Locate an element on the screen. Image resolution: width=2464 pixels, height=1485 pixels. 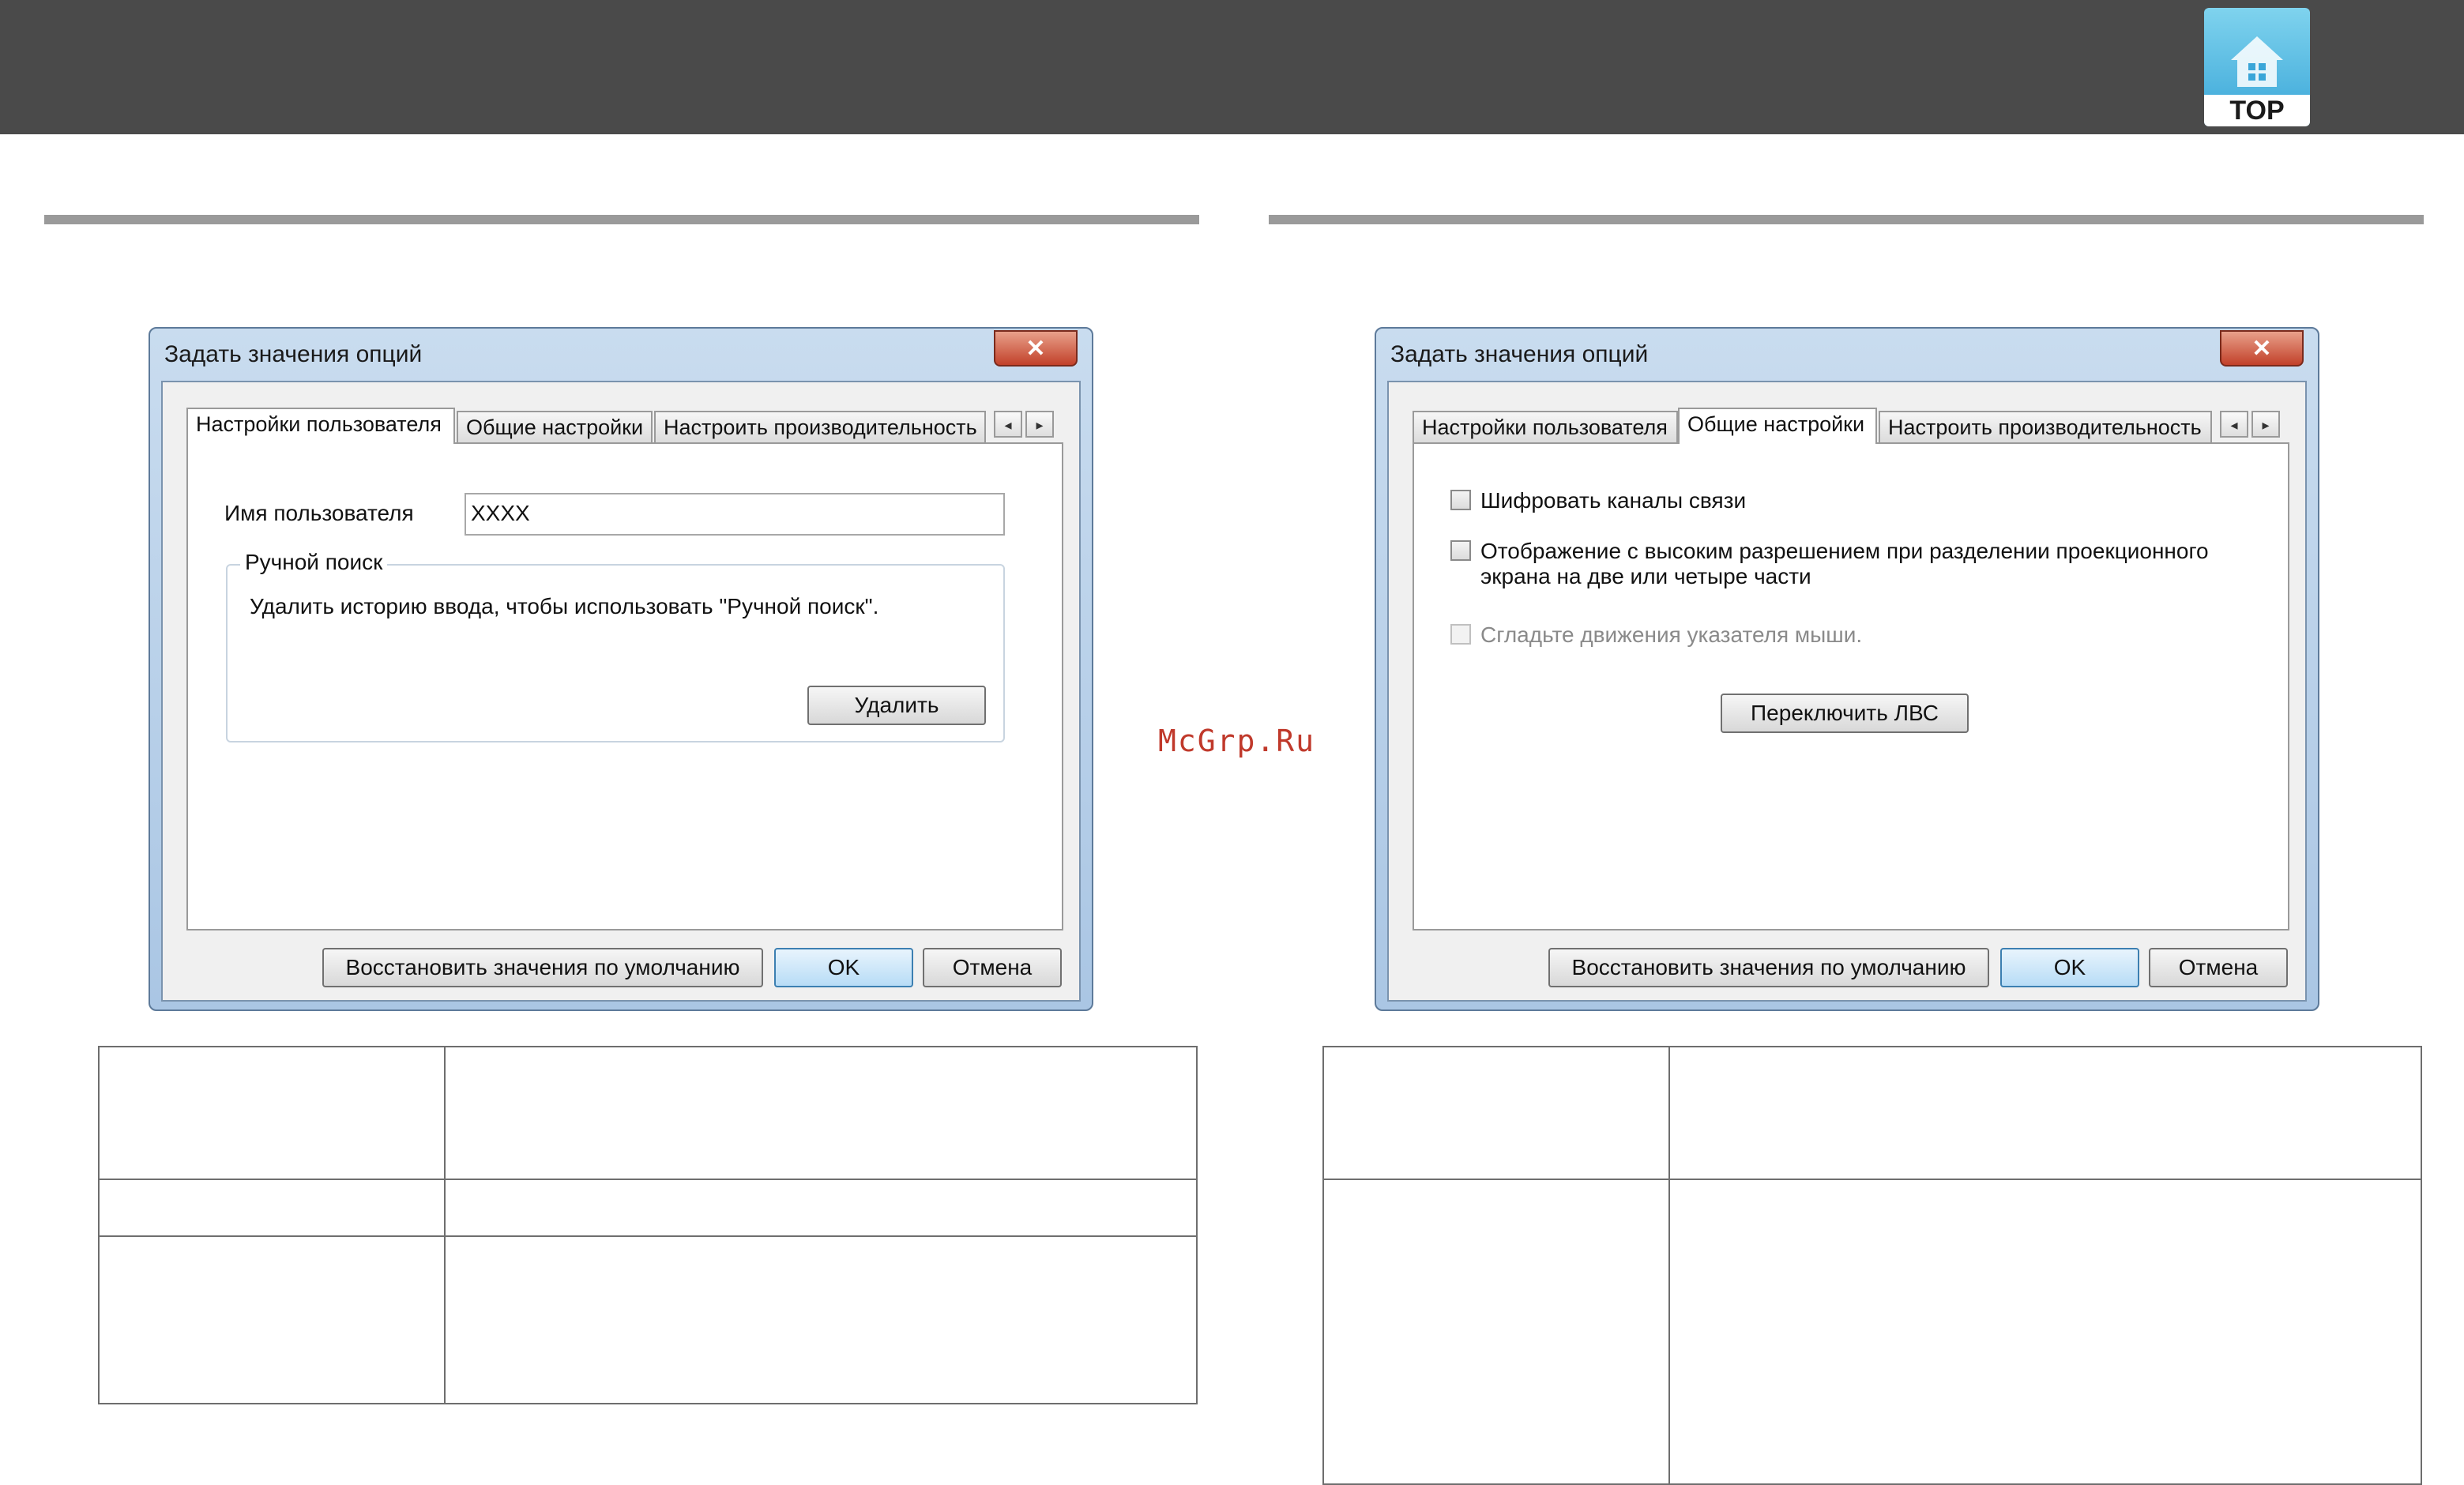
delete-button: Удалить is located at coordinates (896, 705).